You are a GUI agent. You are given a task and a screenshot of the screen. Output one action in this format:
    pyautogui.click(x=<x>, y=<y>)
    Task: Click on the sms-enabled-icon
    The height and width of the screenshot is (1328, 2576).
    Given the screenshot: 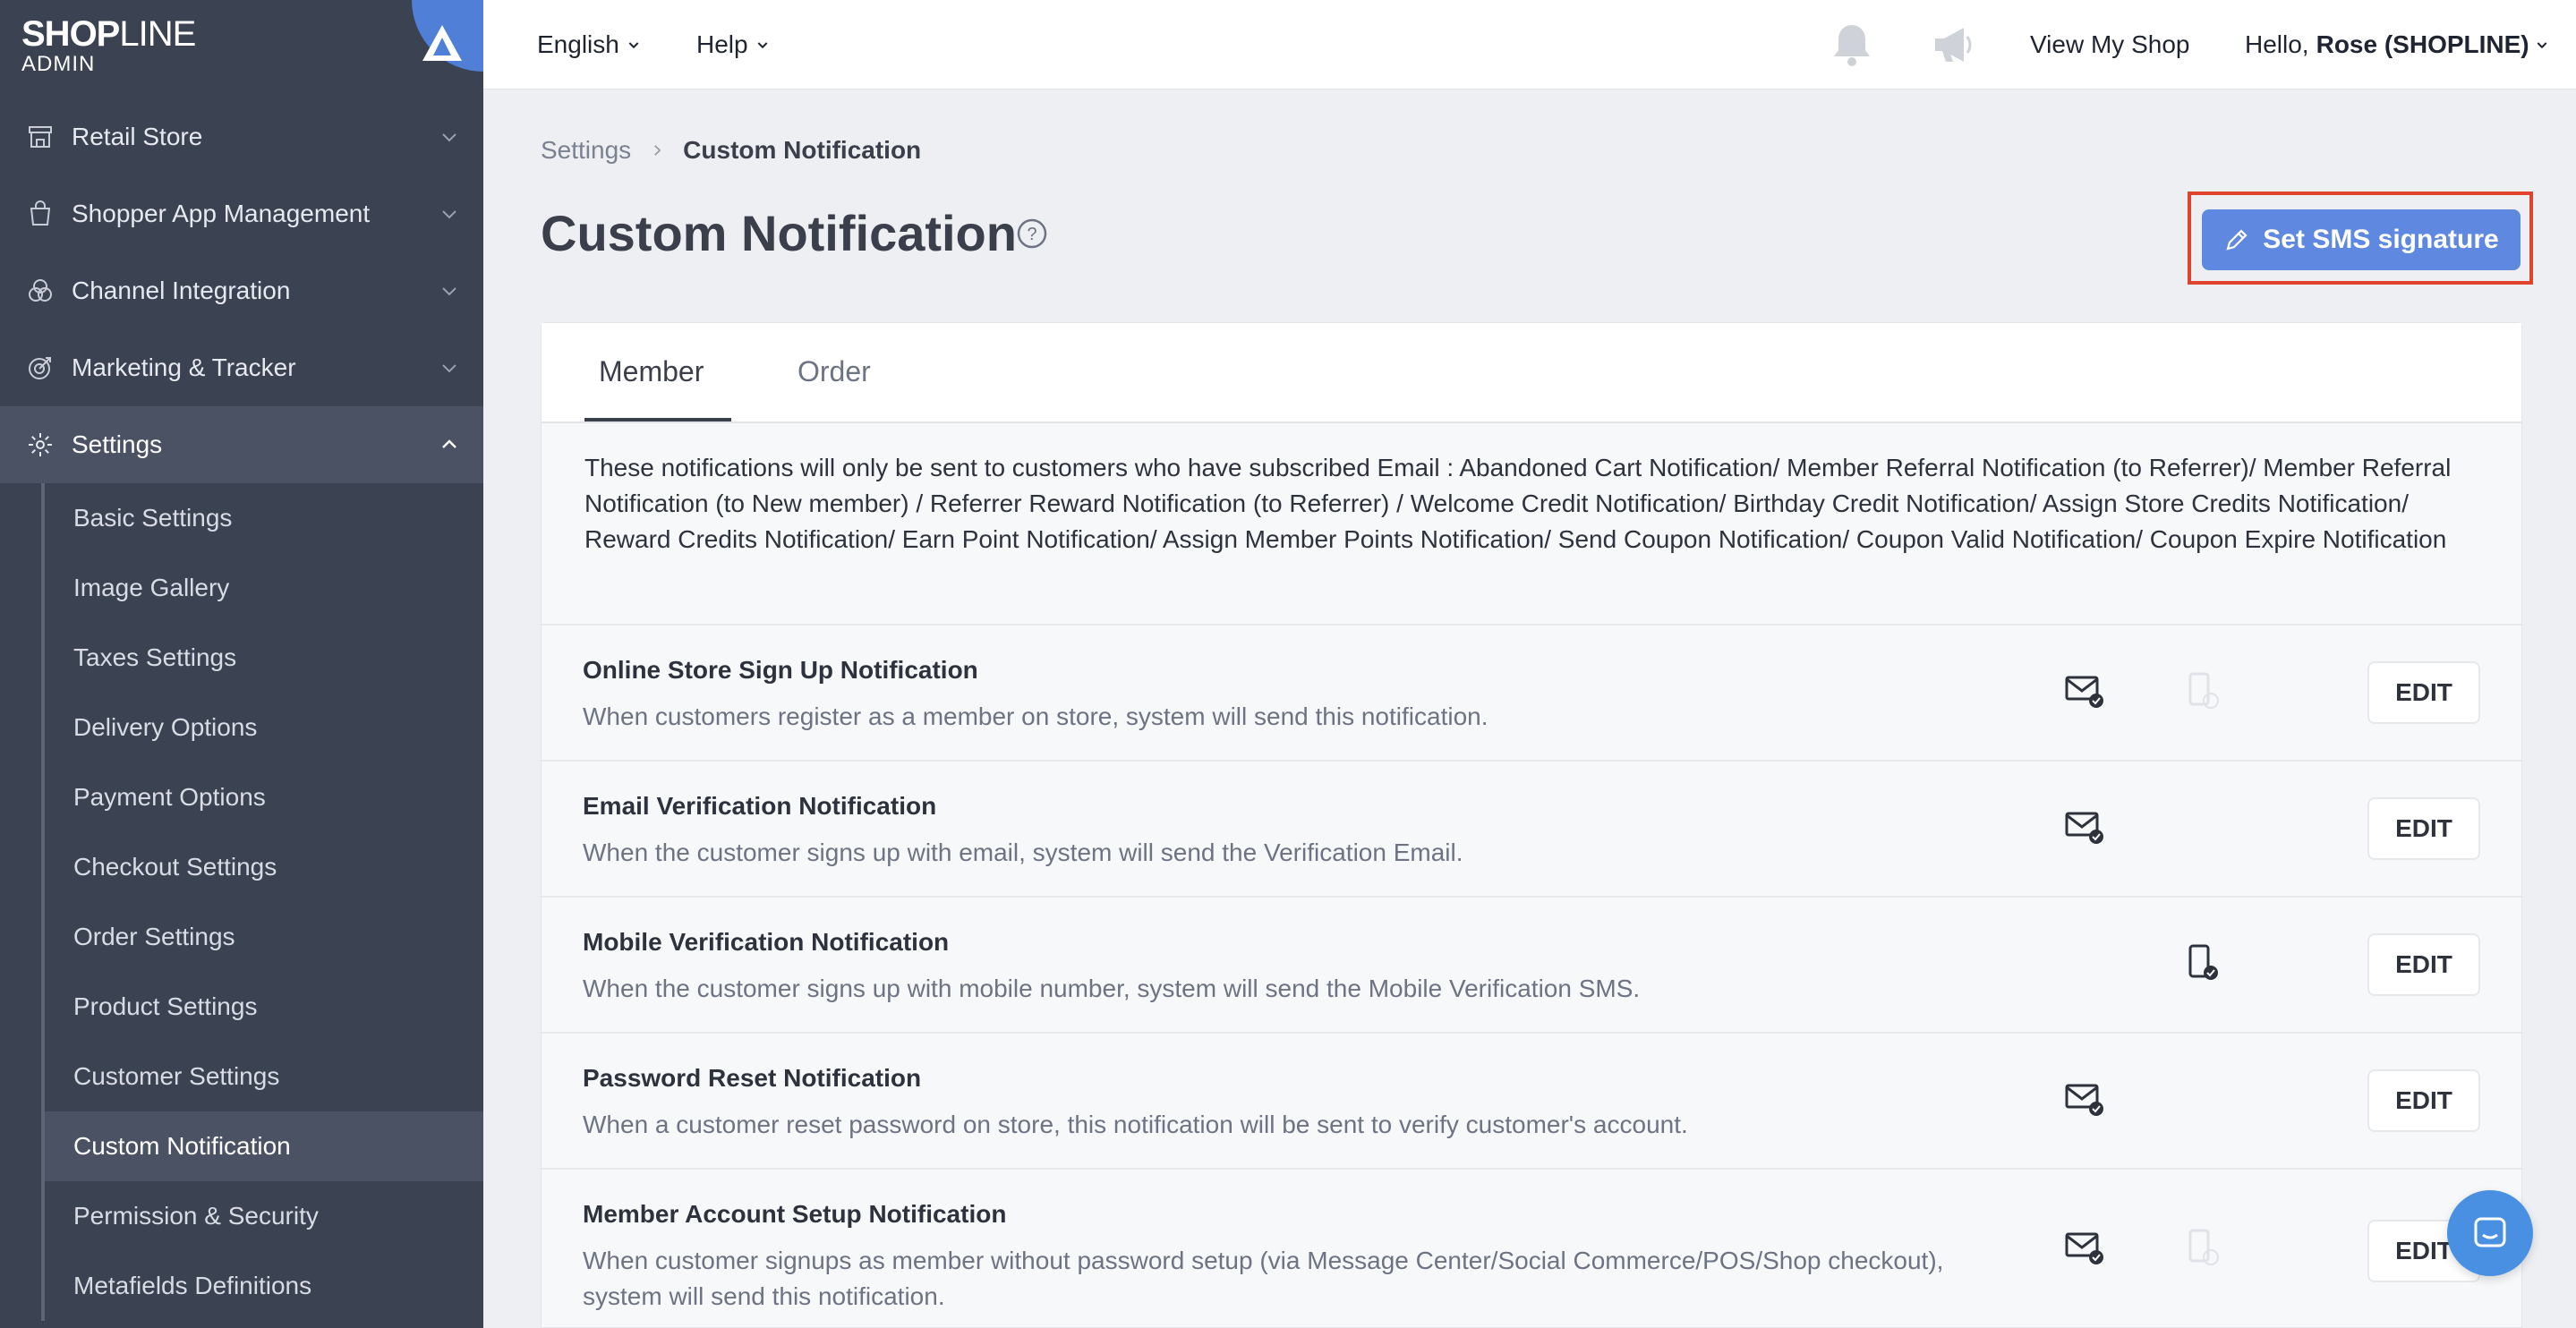 What is the action you would take?
    pyautogui.click(x=2203, y=962)
    